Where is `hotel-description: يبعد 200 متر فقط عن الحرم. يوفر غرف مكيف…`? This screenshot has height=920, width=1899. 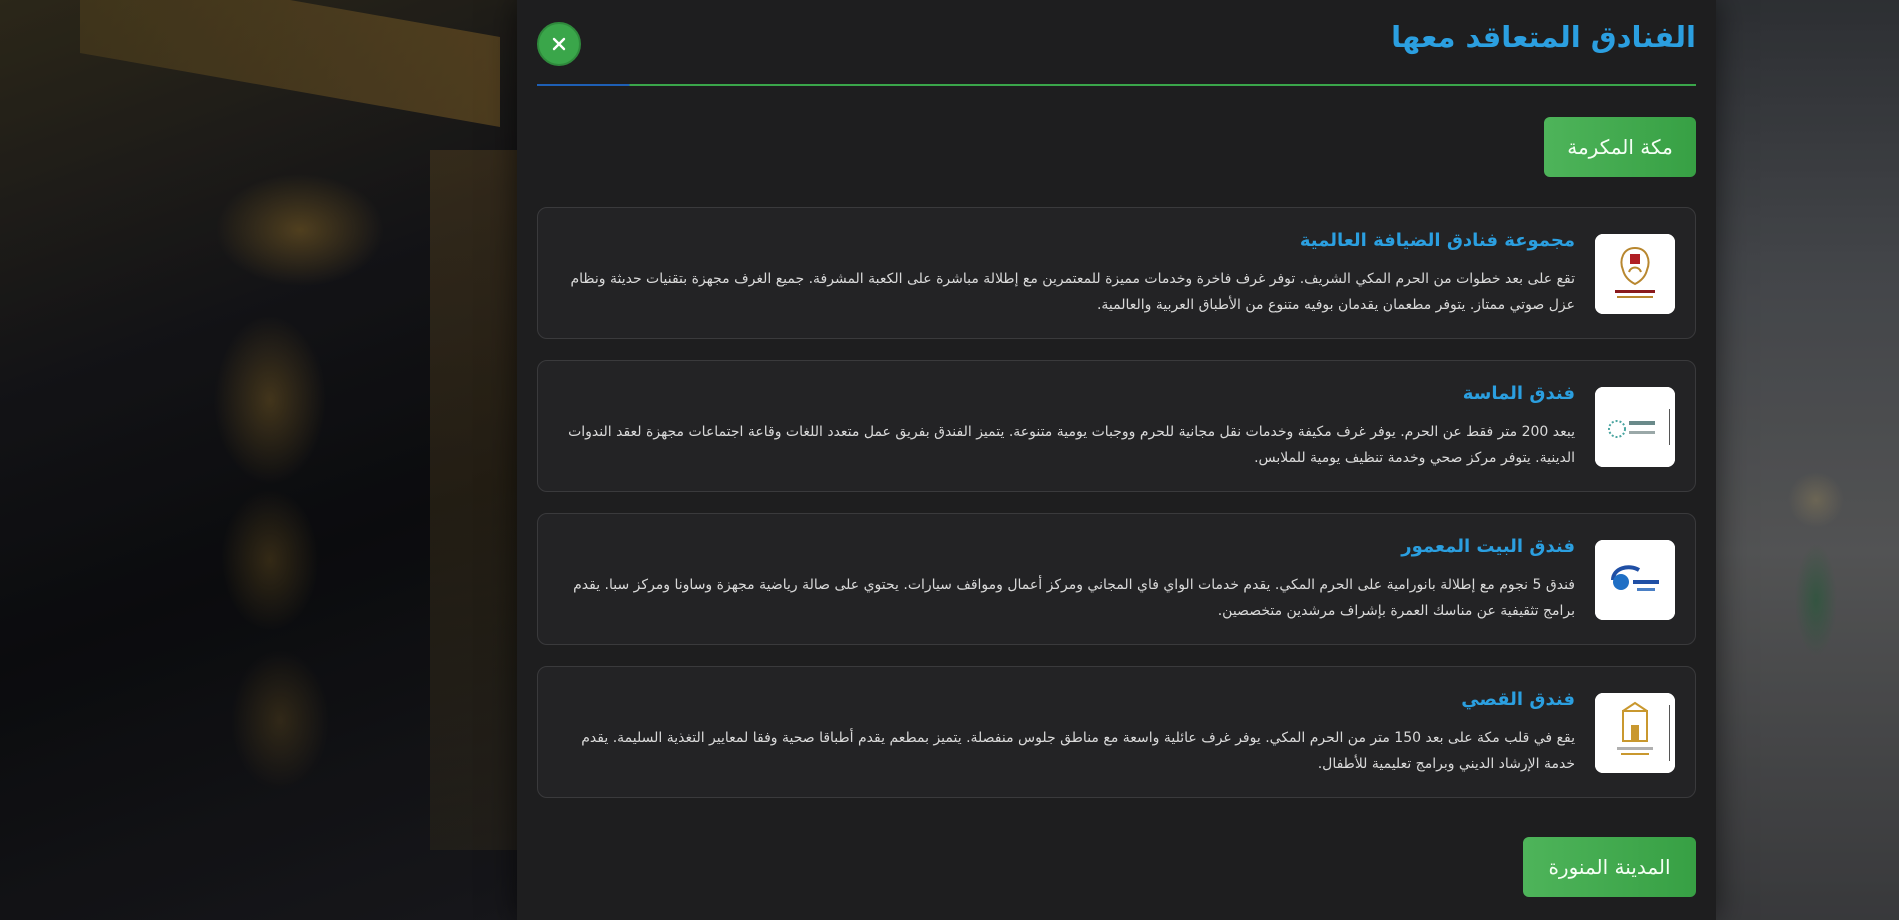
hotel-description: يبعد 200 متر فقط عن الحرم. يوفر غرف مكيف… is located at coordinates (1071, 445).